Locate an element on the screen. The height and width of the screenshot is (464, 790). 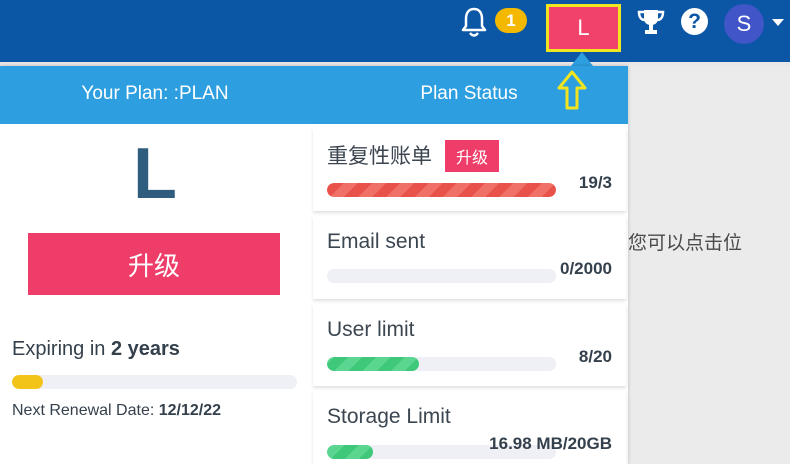
status-label: Storage Limit is located at coordinates (389, 416).